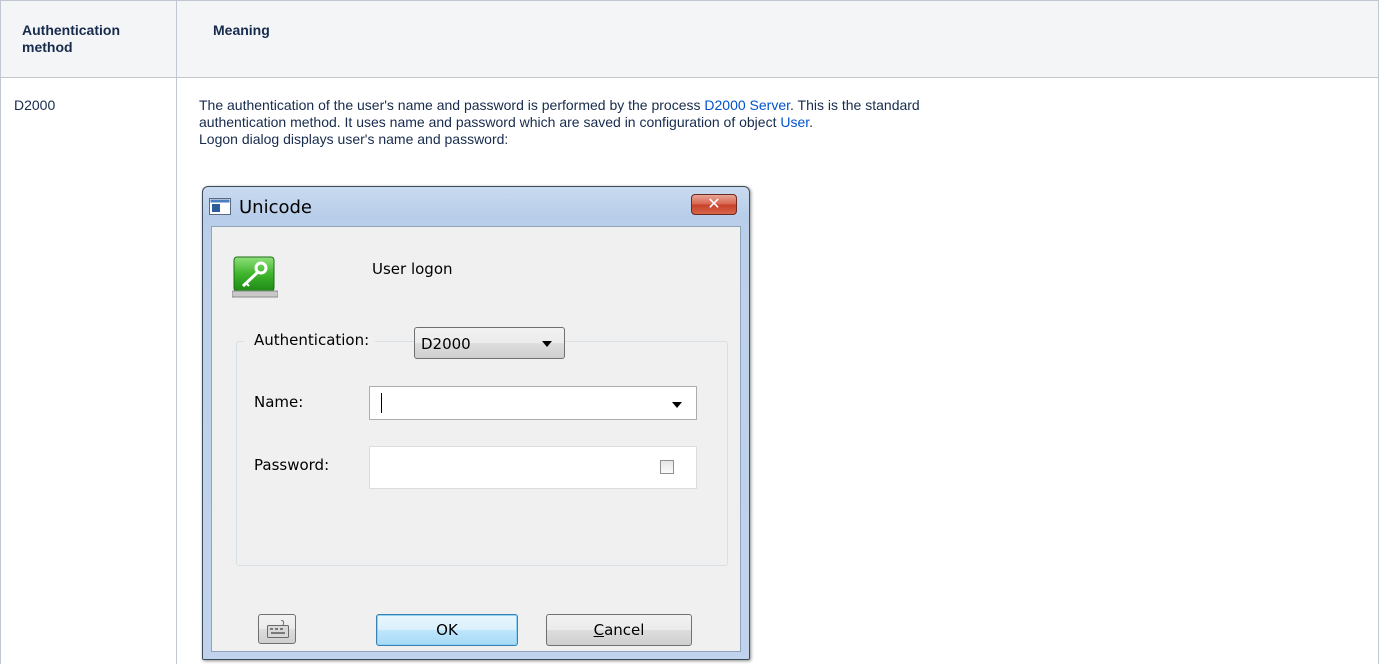 The height and width of the screenshot is (664, 1379). I want to click on dialog-title: Unicode, so click(275, 207).